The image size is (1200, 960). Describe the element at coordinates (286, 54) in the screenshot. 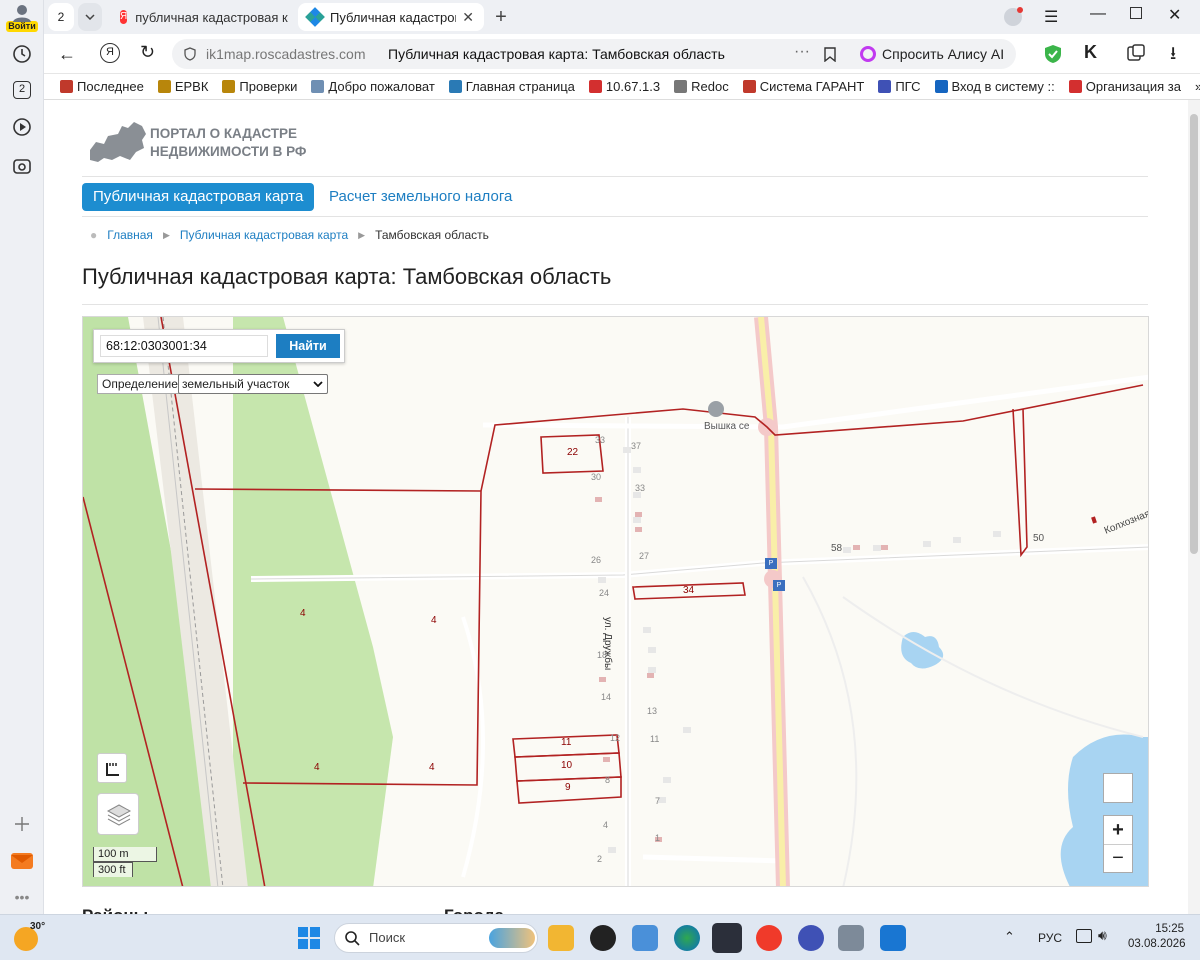

I see `url-text: ik1map.roscadastres.com` at that location.